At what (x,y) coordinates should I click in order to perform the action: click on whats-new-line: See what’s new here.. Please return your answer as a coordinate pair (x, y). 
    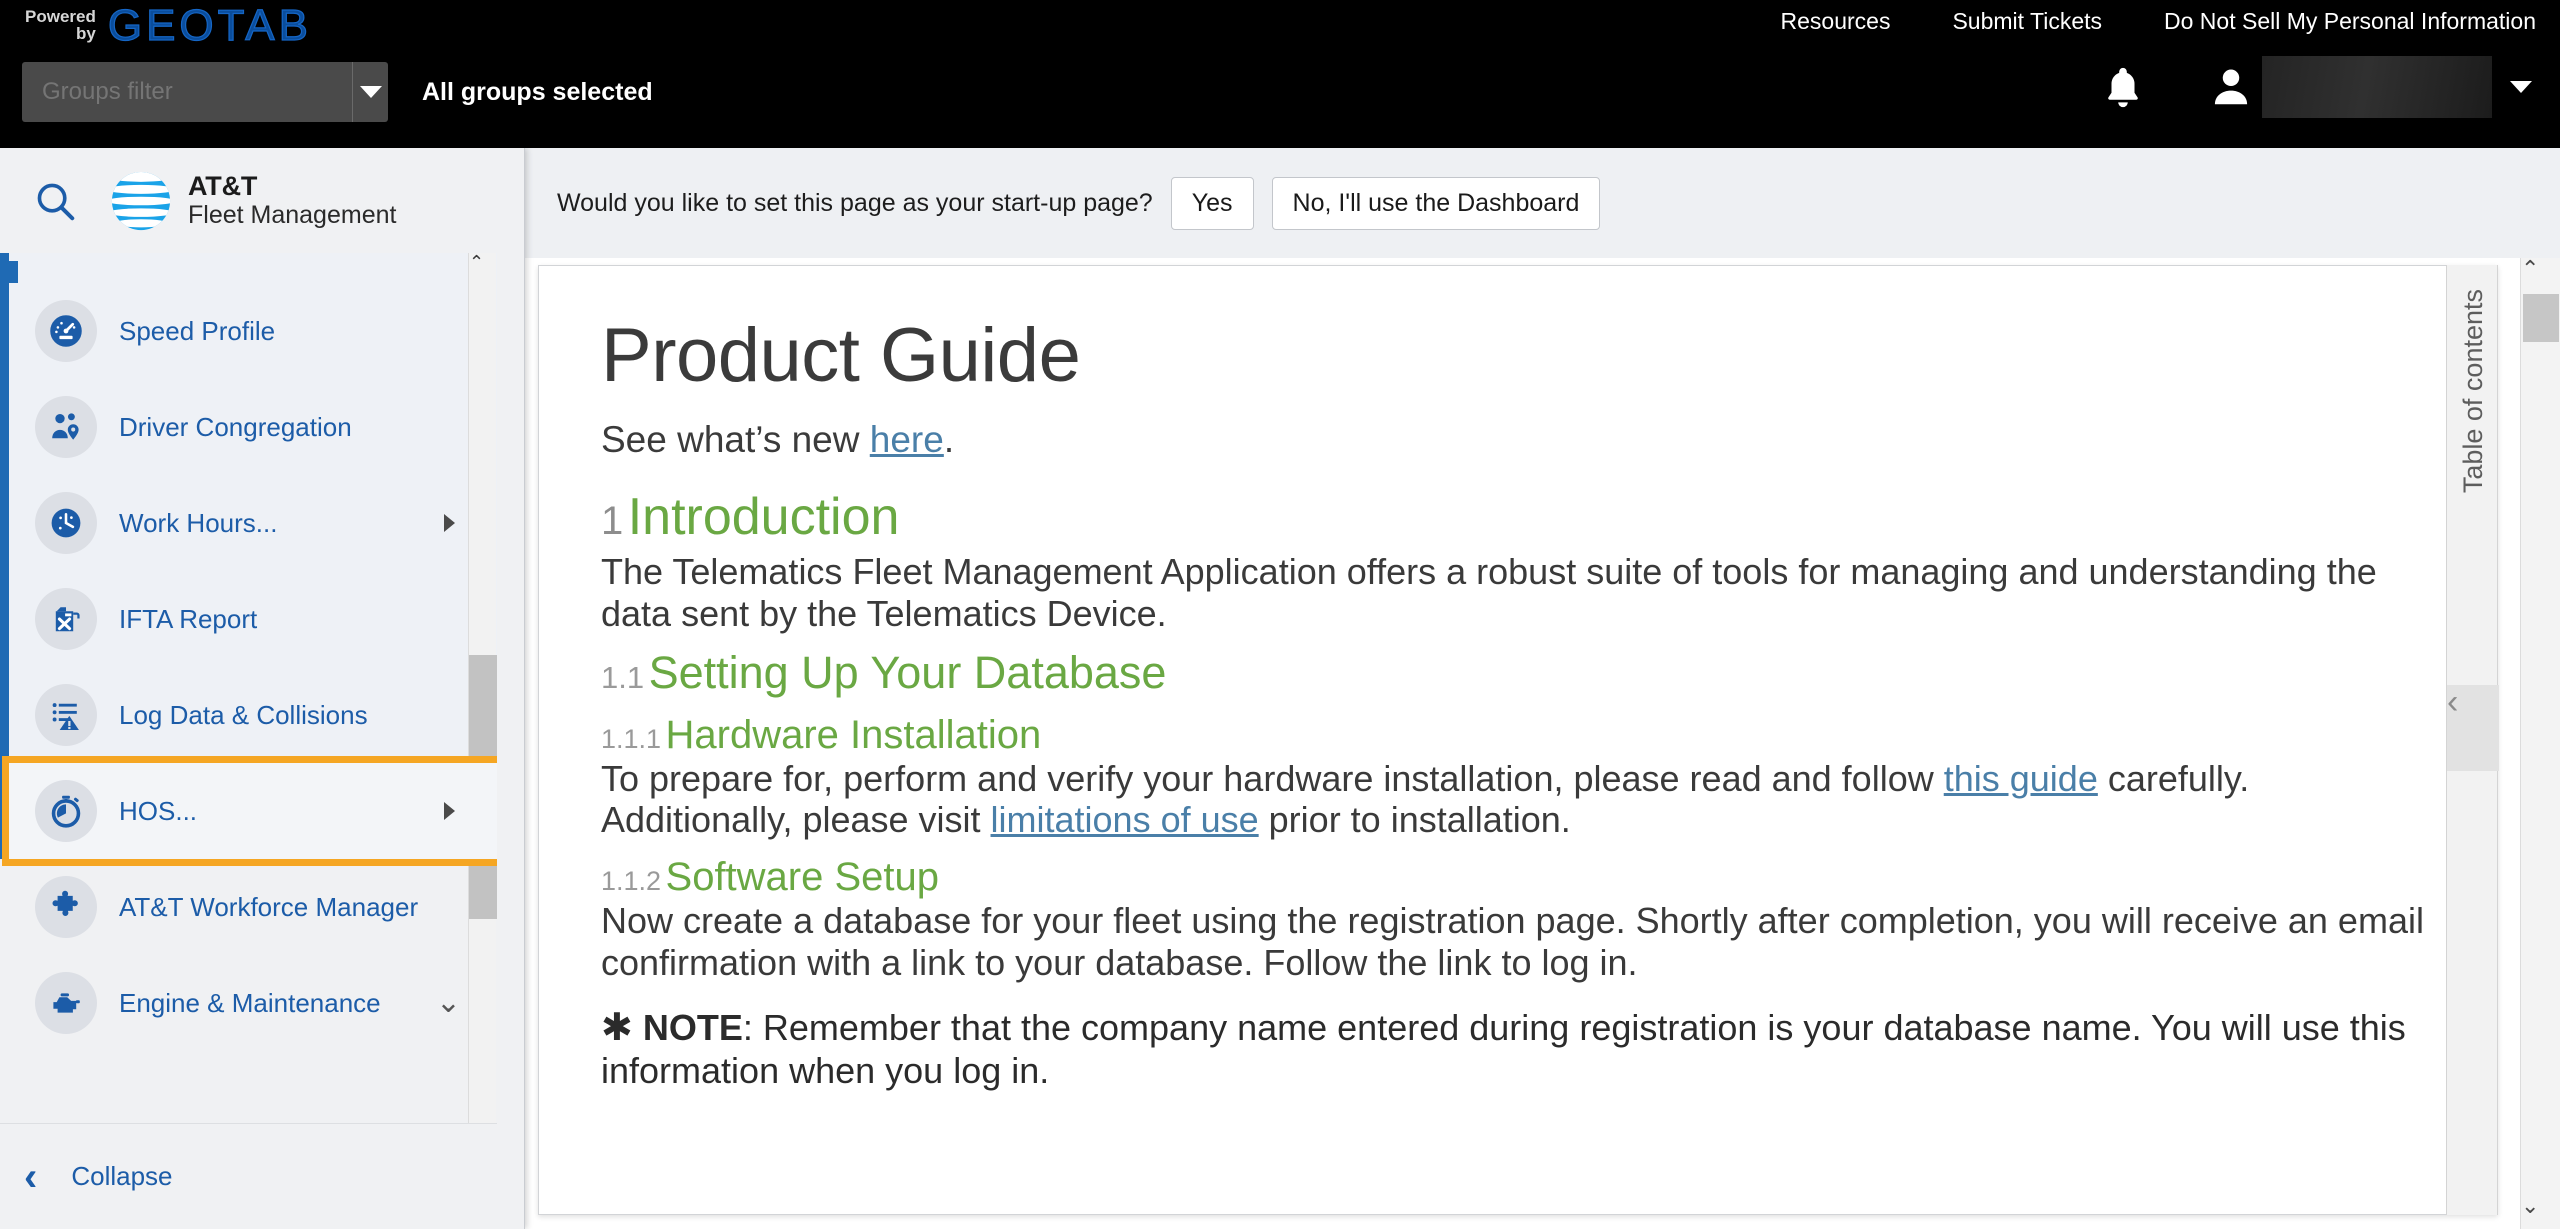
    Looking at the image, I should click on (1519, 440).